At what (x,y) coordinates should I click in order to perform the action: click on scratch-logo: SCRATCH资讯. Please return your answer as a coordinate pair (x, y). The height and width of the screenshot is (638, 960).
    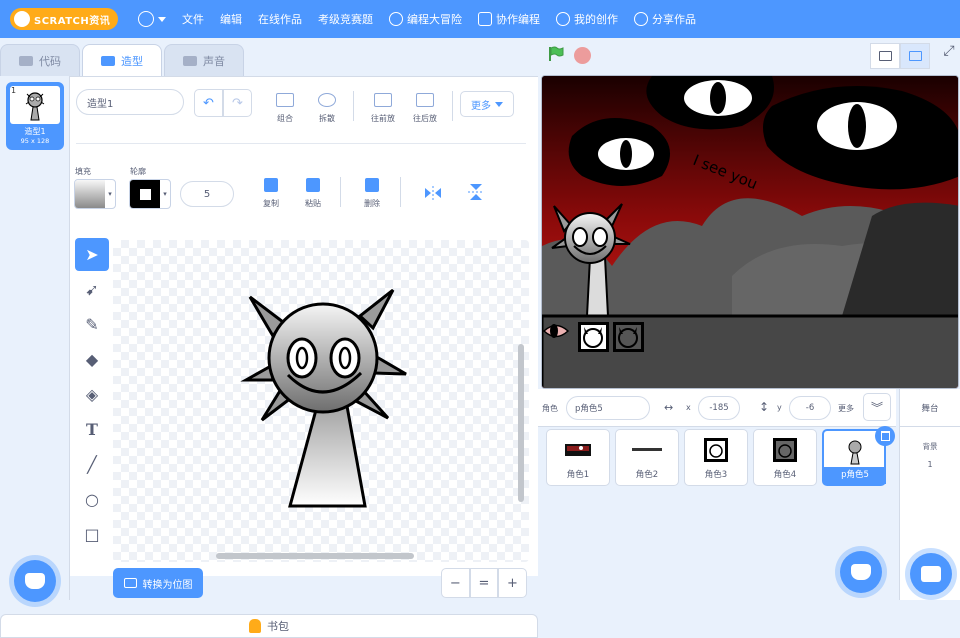
    Looking at the image, I should click on (64, 19).